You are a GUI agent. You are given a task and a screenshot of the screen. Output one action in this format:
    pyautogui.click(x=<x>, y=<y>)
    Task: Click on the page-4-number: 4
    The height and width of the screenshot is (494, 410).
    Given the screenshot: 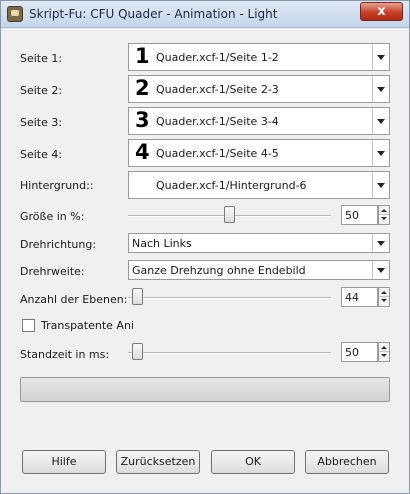 What is the action you would take?
    pyautogui.click(x=142, y=152)
    